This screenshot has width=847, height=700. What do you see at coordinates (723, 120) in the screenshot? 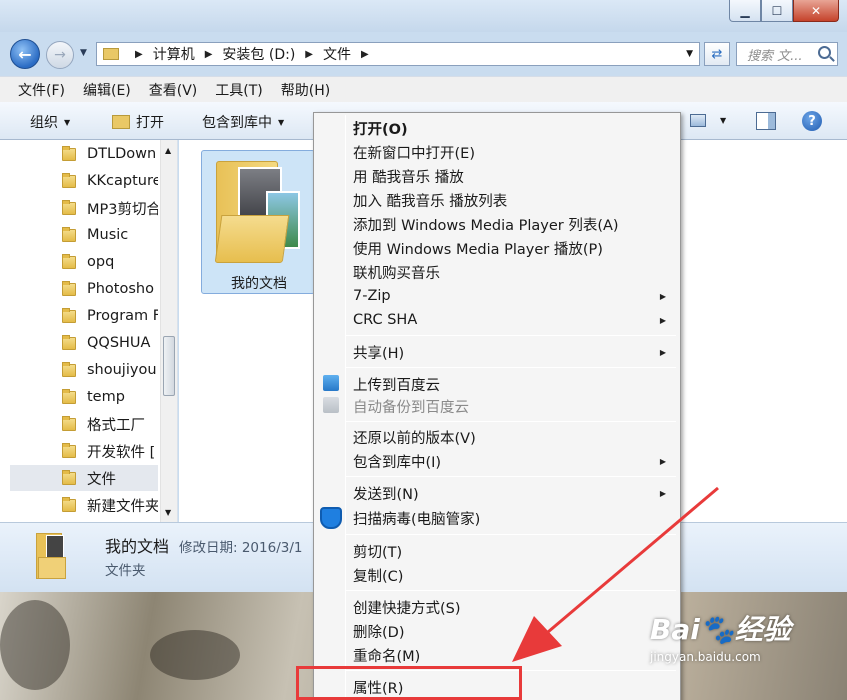
I see `chevron-down-icon: ▼` at bounding box center [723, 120].